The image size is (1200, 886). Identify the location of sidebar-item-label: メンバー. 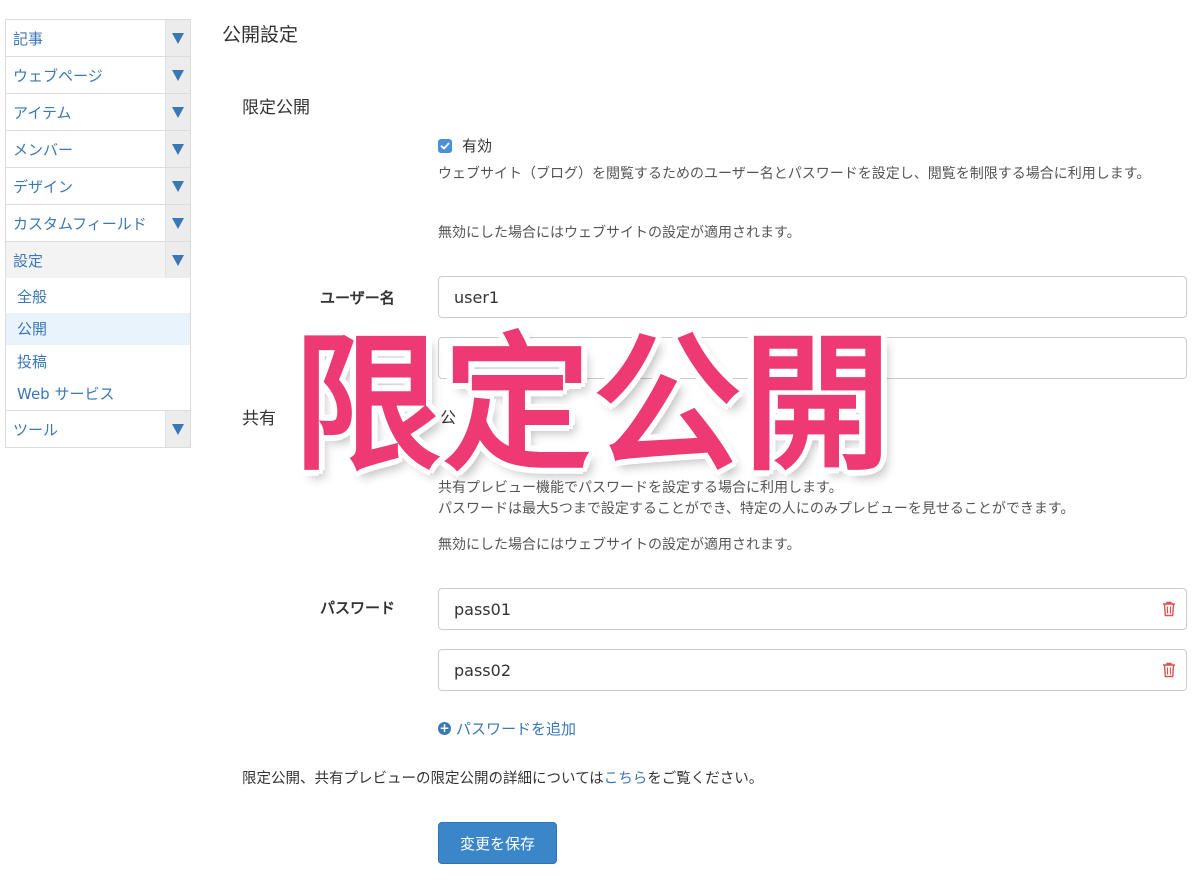
(85, 149).